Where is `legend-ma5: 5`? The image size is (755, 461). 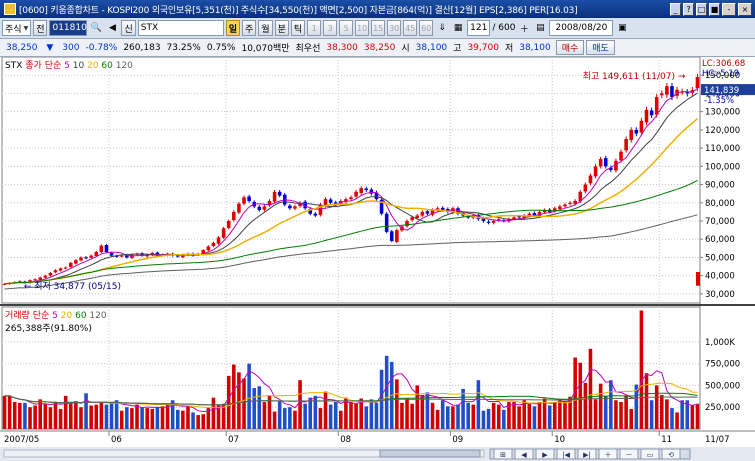
legend-ma5: 5 is located at coordinates (67, 66).